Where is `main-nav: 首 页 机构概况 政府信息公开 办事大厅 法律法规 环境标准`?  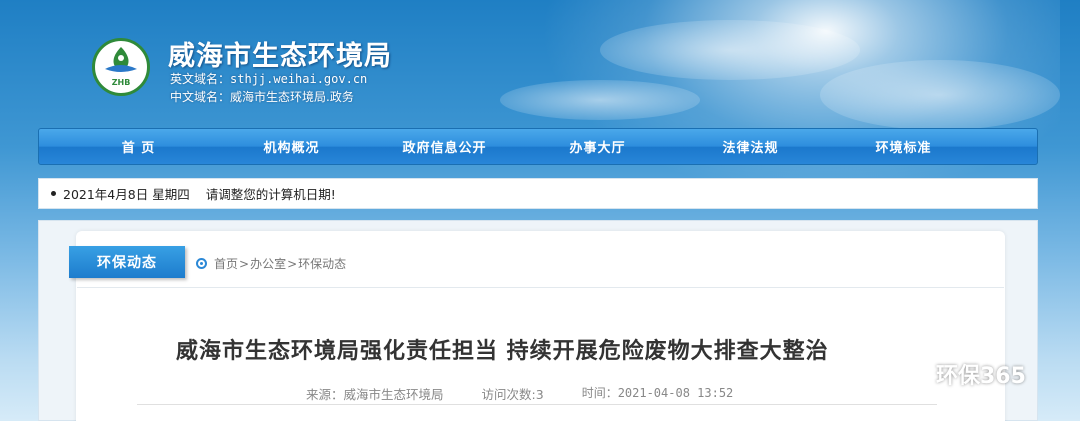
main-nav: 首 页 机构概况 政府信息公开 办事大厅 法律法规 环境标准 is located at coordinates (538, 146).